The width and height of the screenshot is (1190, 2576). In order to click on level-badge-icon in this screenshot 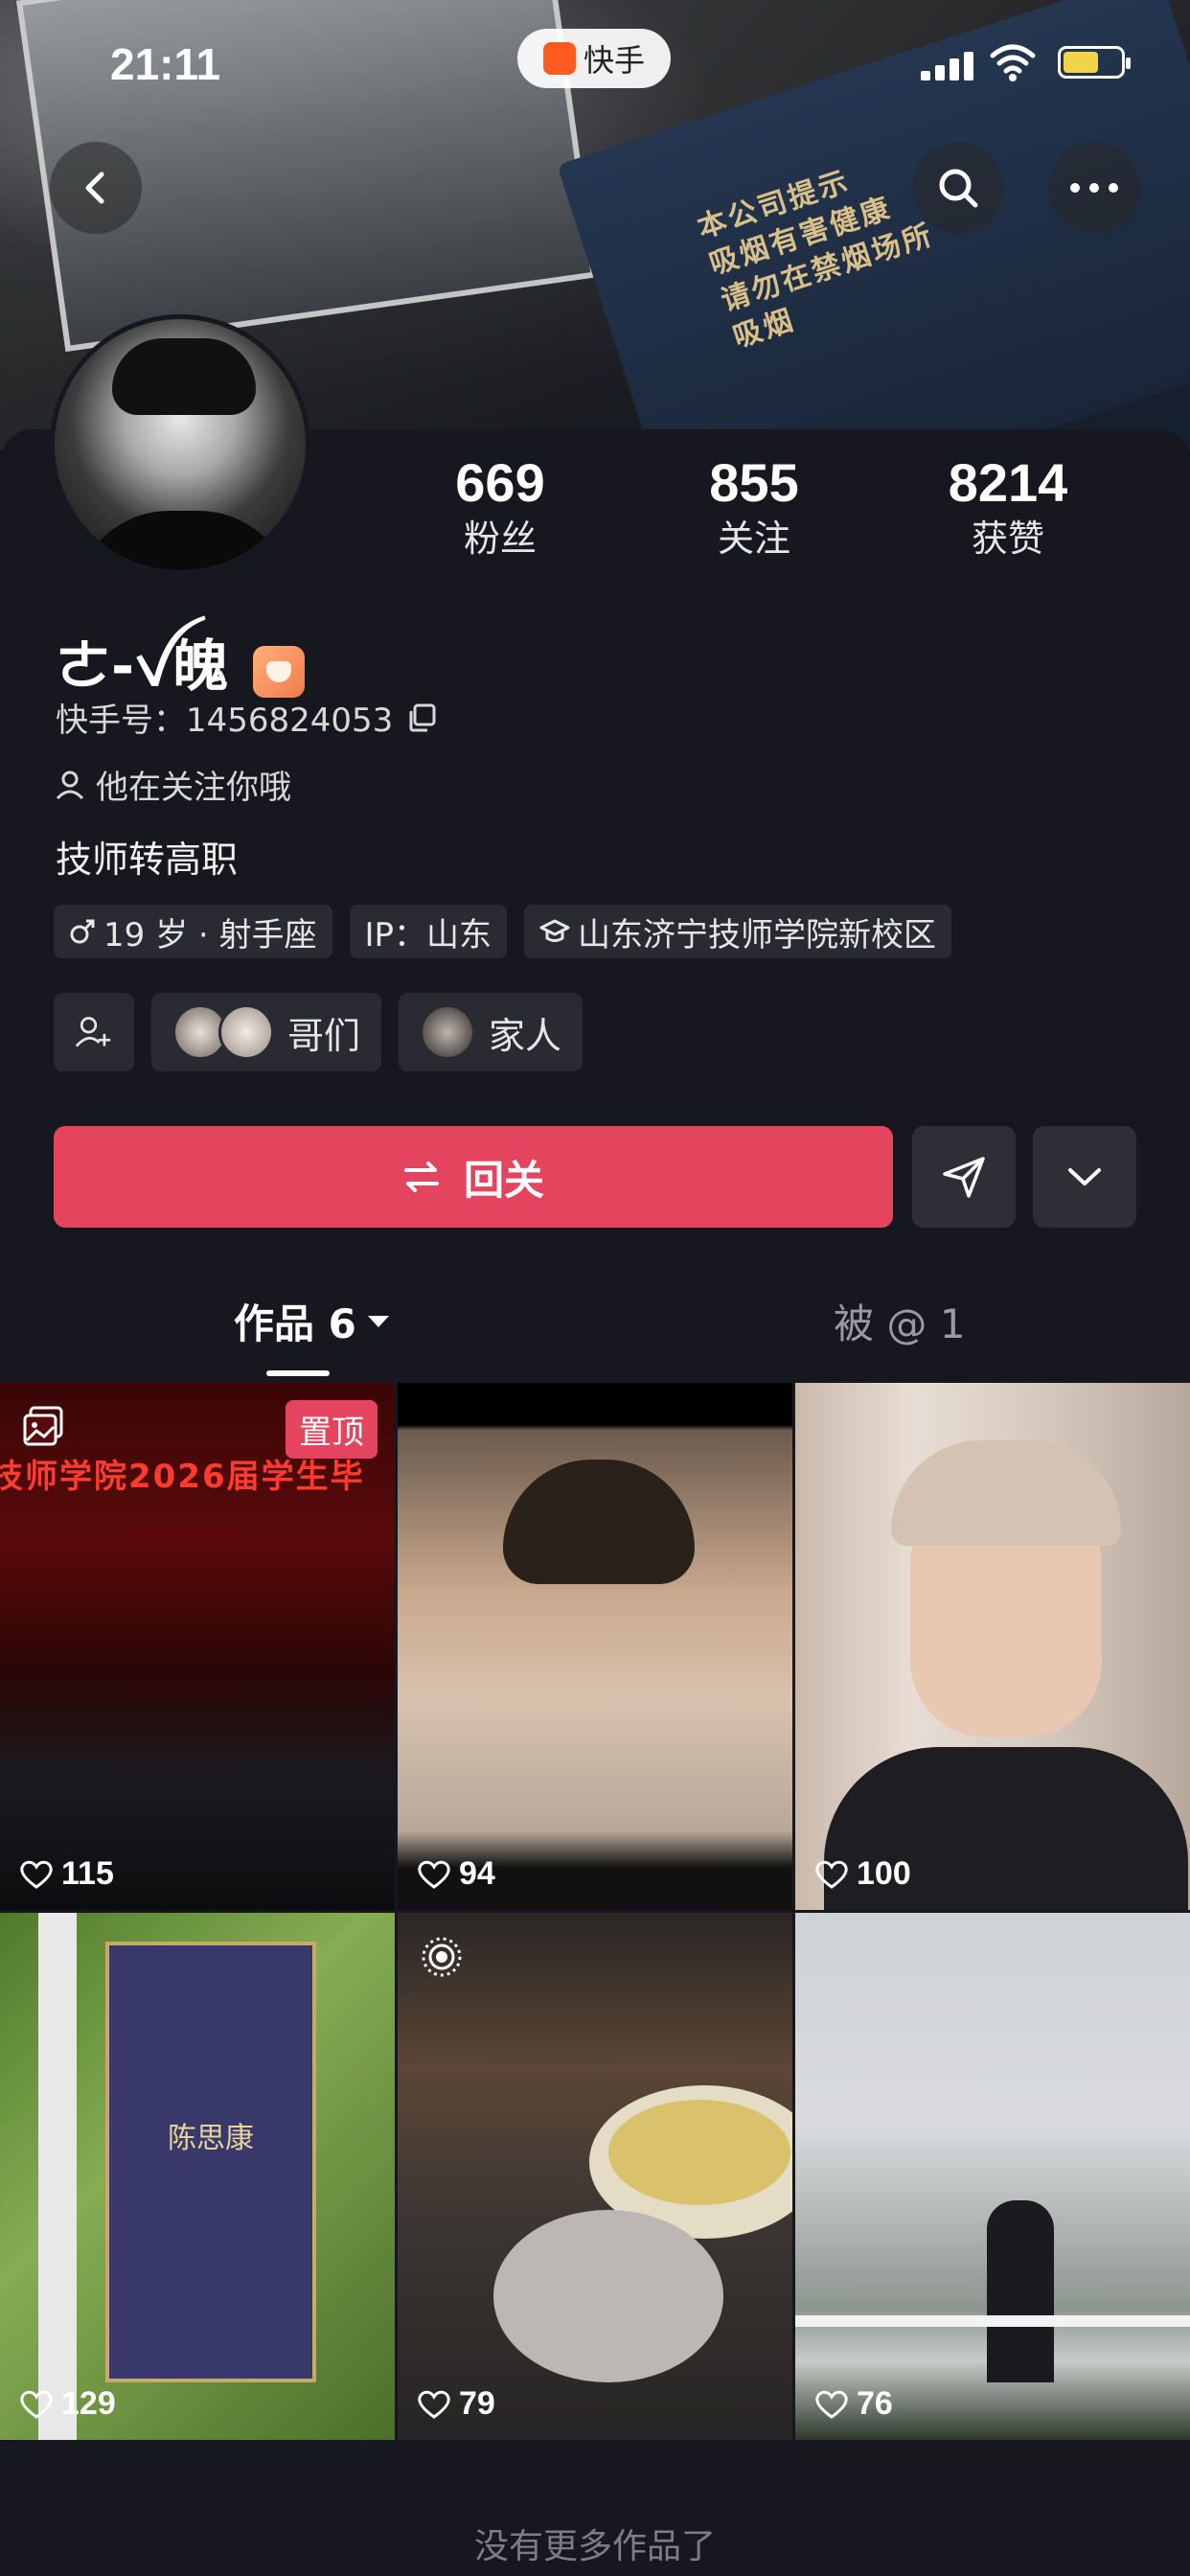, I will do `click(279, 671)`.